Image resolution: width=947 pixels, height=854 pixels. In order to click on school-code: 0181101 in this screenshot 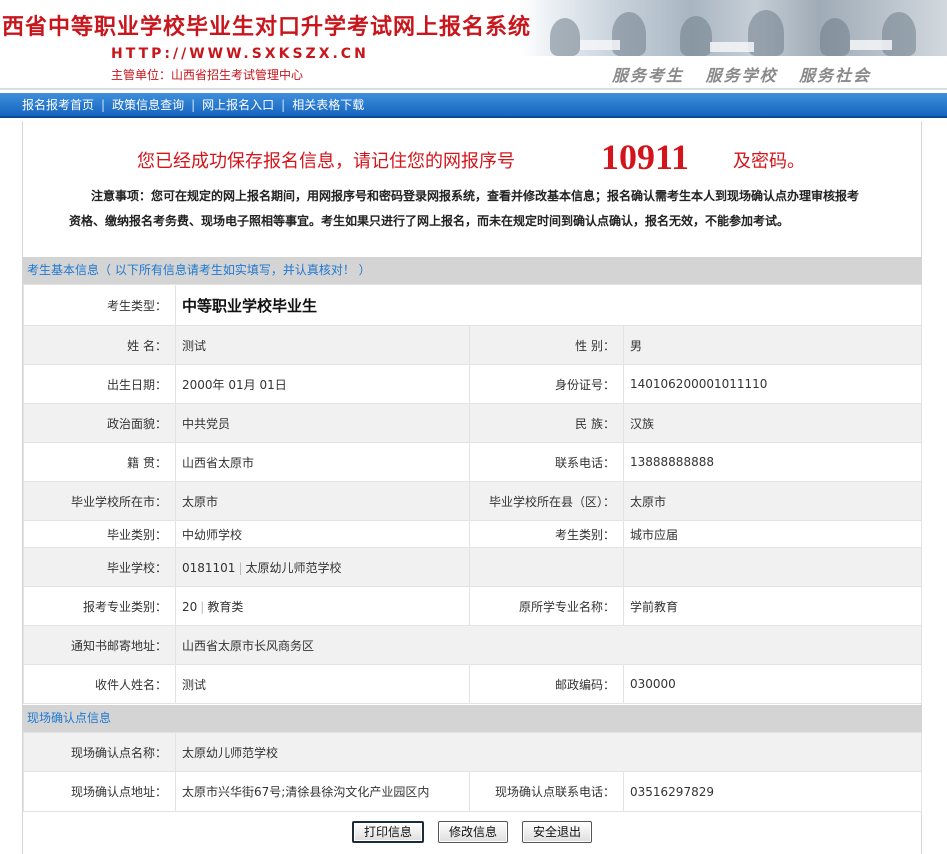, I will do `click(209, 567)`.